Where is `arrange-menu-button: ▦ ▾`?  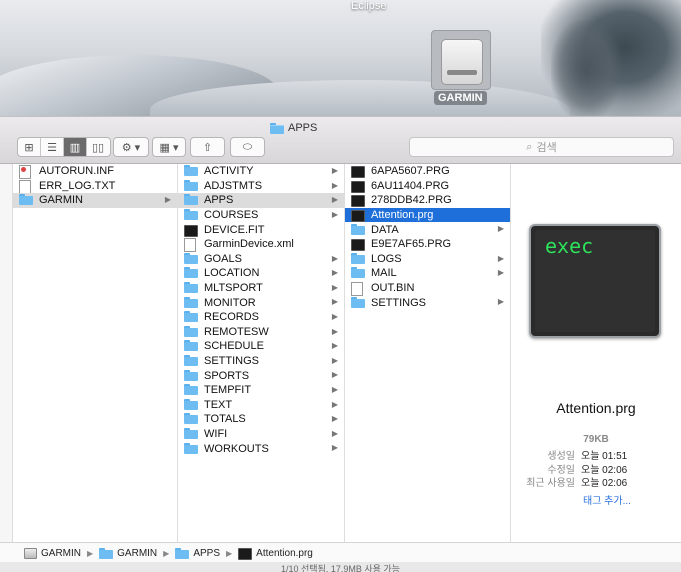 arrange-menu-button: ▦ ▾ is located at coordinates (169, 147).